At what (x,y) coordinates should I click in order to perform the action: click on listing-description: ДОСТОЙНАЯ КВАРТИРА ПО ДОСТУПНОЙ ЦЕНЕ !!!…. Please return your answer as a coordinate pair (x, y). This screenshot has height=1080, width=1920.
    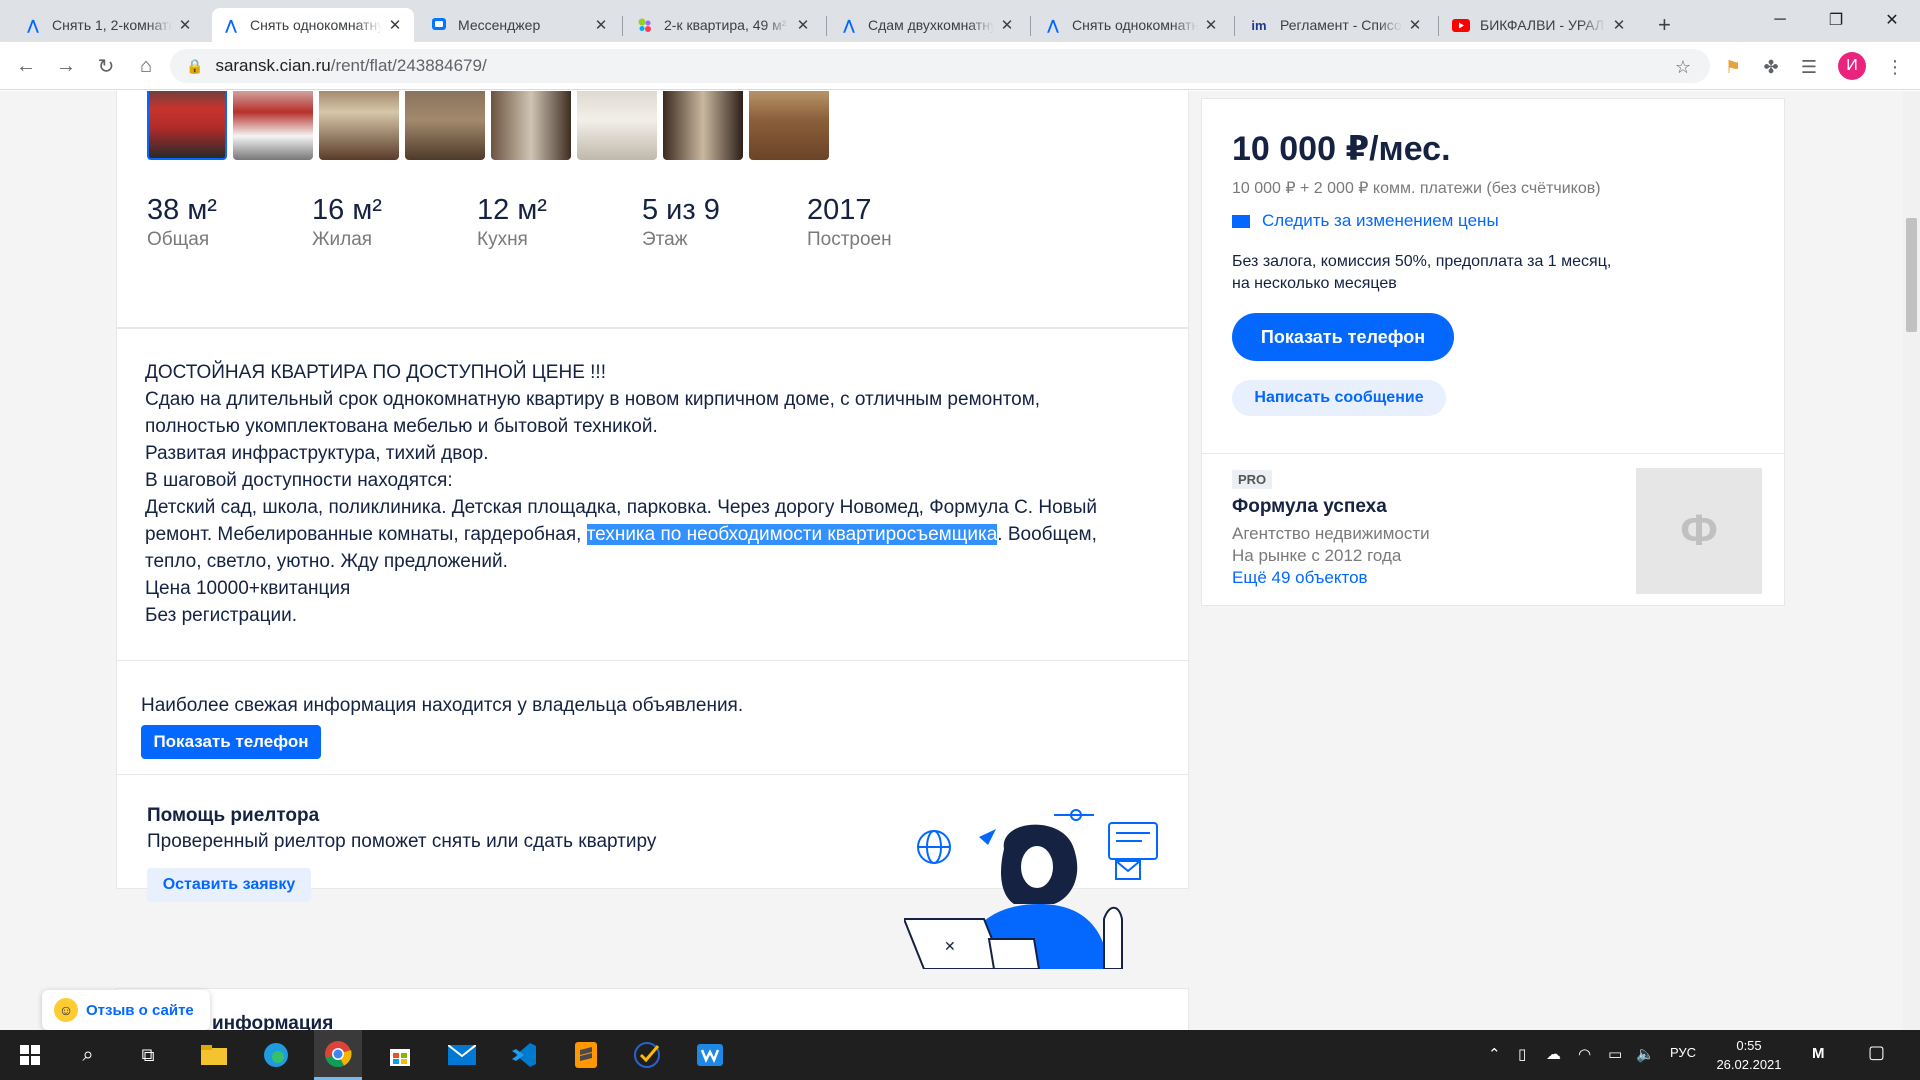
    Looking at the image, I should click on (621, 494).